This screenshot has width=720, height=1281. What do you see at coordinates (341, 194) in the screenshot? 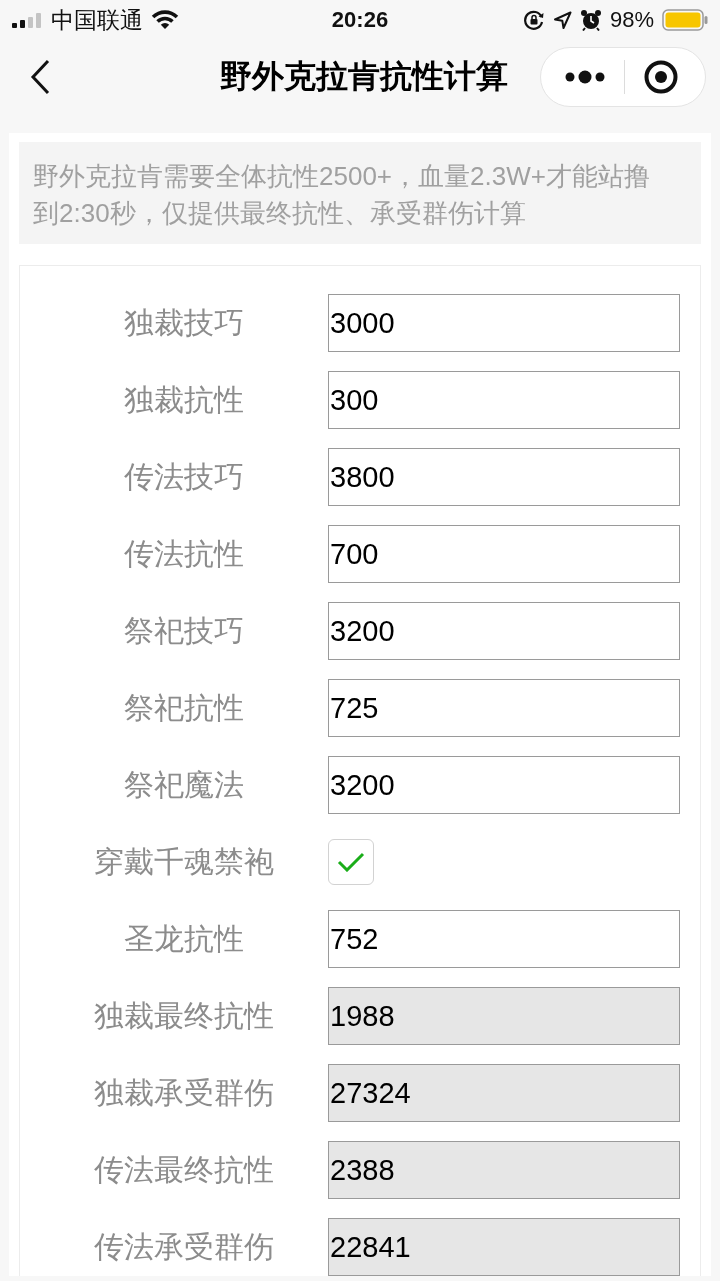
I see `notice-text: 野外克拉肯需要全体抗性2500+，血量2.3W+才能站撸到2:30秒，仅提供最终抗性、承受群伤计算` at bounding box center [341, 194].